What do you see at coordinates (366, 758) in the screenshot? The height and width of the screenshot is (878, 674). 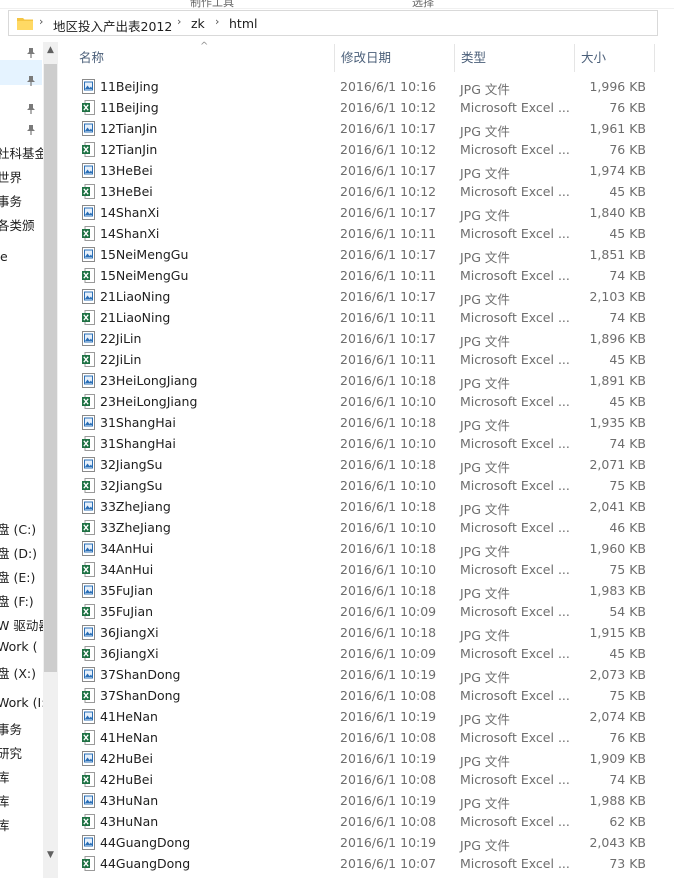 I see `file-row: 42HuBei 2016/6/1 10:19 JPG 文件 1,909 KB` at bounding box center [366, 758].